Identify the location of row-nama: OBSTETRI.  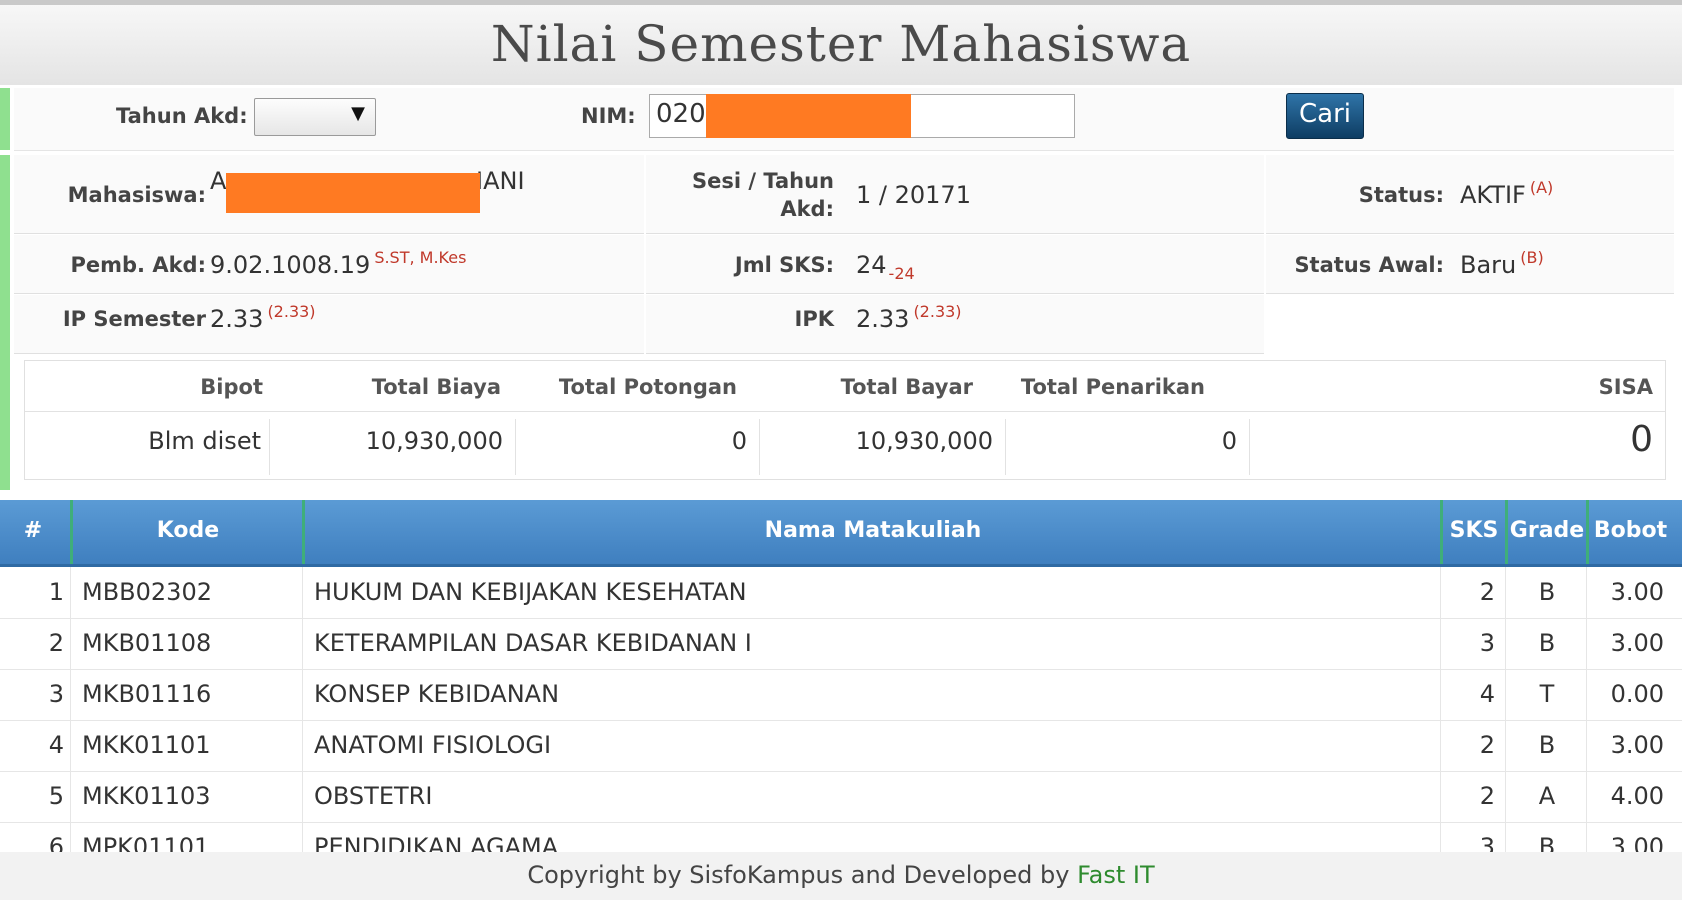
(373, 796).